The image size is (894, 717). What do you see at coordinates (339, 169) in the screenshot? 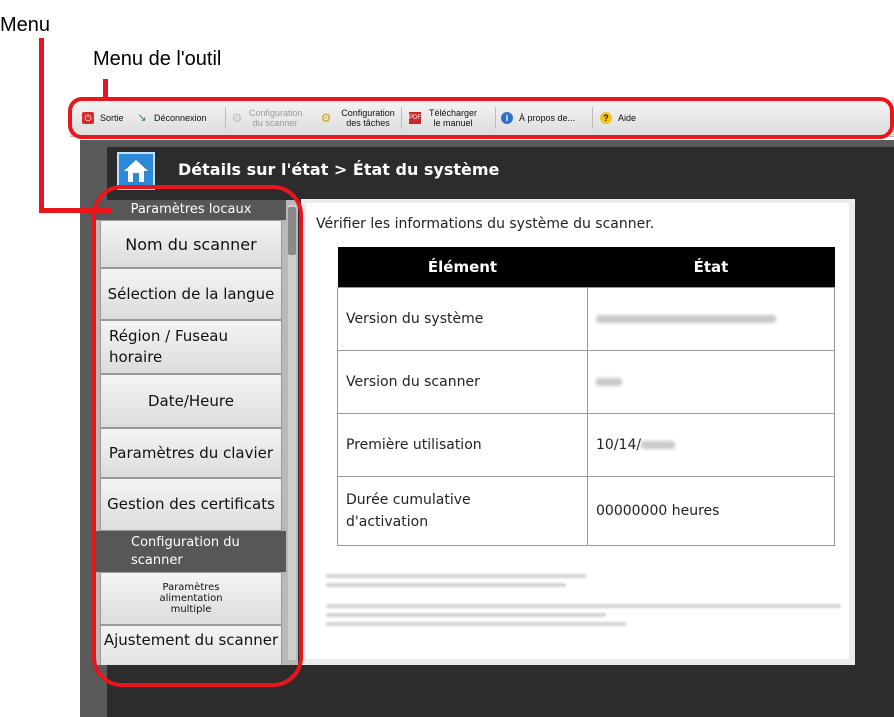
I see `page-title: Détails sur l'état > État du système` at bounding box center [339, 169].